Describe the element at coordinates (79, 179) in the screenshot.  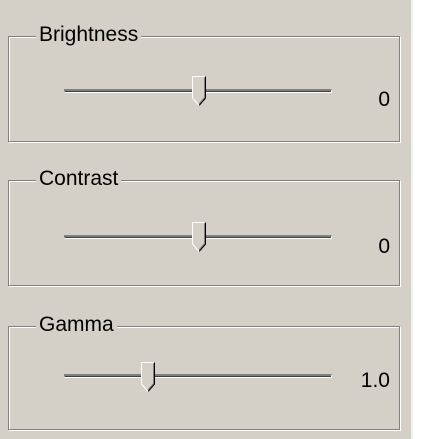
I see `contrast-label: Contrast` at that location.